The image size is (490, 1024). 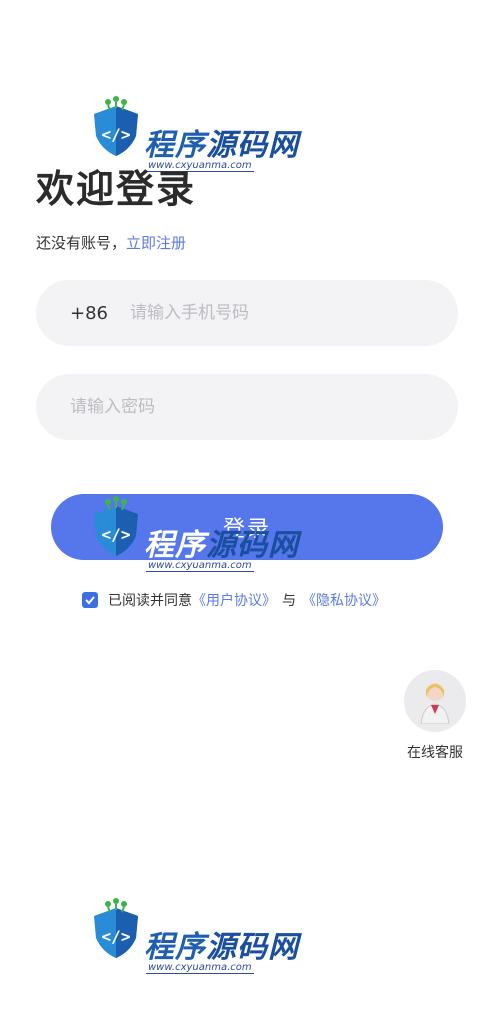 What do you see at coordinates (156, 243) in the screenshot?
I see `register-link: 立即注册` at bounding box center [156, 243].